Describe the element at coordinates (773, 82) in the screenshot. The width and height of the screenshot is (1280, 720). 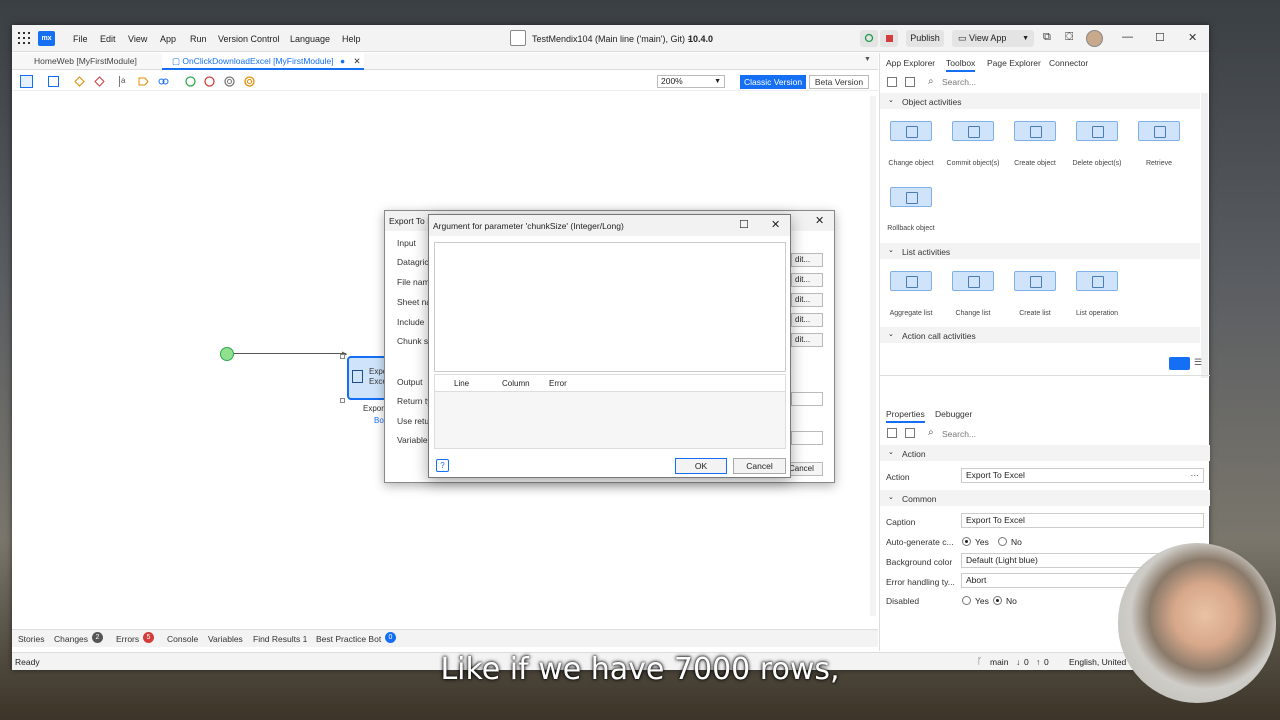
I see `classic-version-button: Classic Version` at that location.